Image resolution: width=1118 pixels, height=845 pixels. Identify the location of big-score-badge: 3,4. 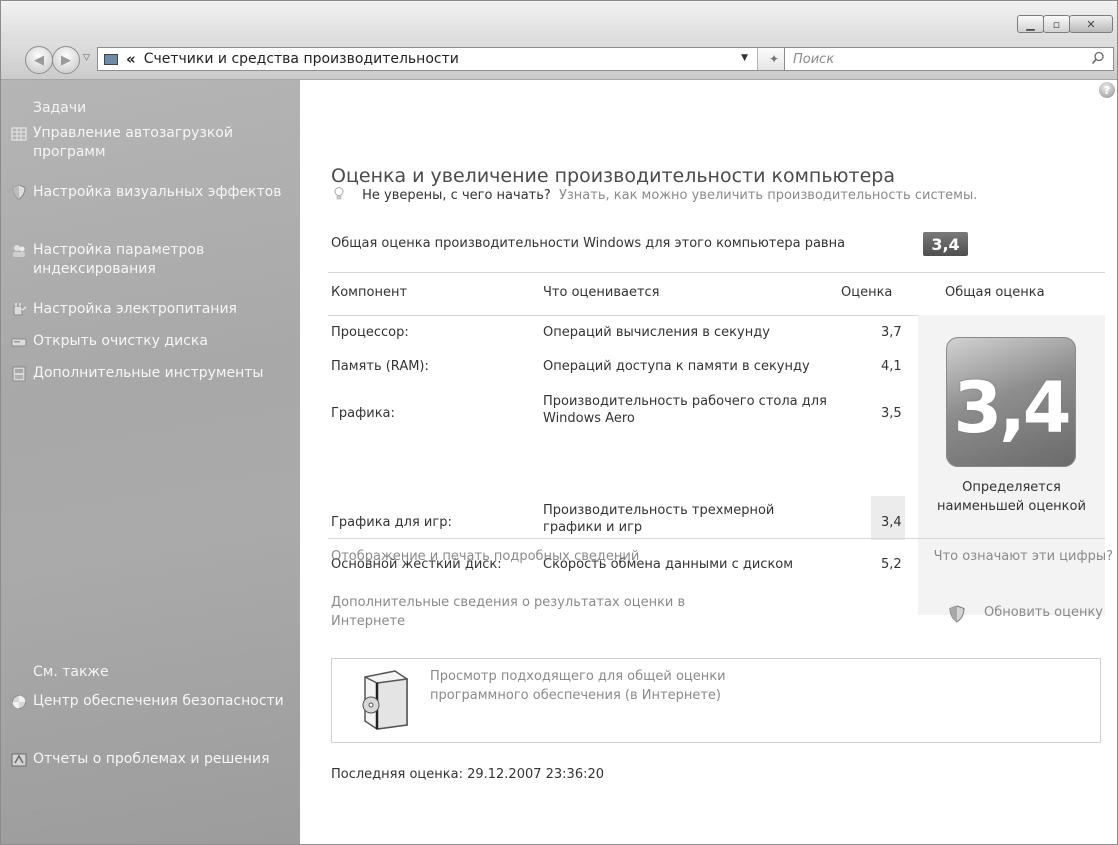
(1011, 402).